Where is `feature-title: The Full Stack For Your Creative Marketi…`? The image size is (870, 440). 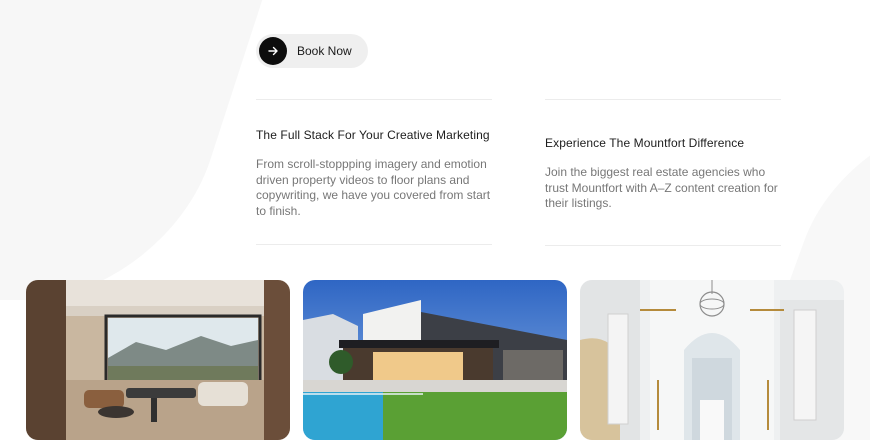 feature-title: The Full Stack For Your Creative Marketi… is located at coordinates (373, 135).